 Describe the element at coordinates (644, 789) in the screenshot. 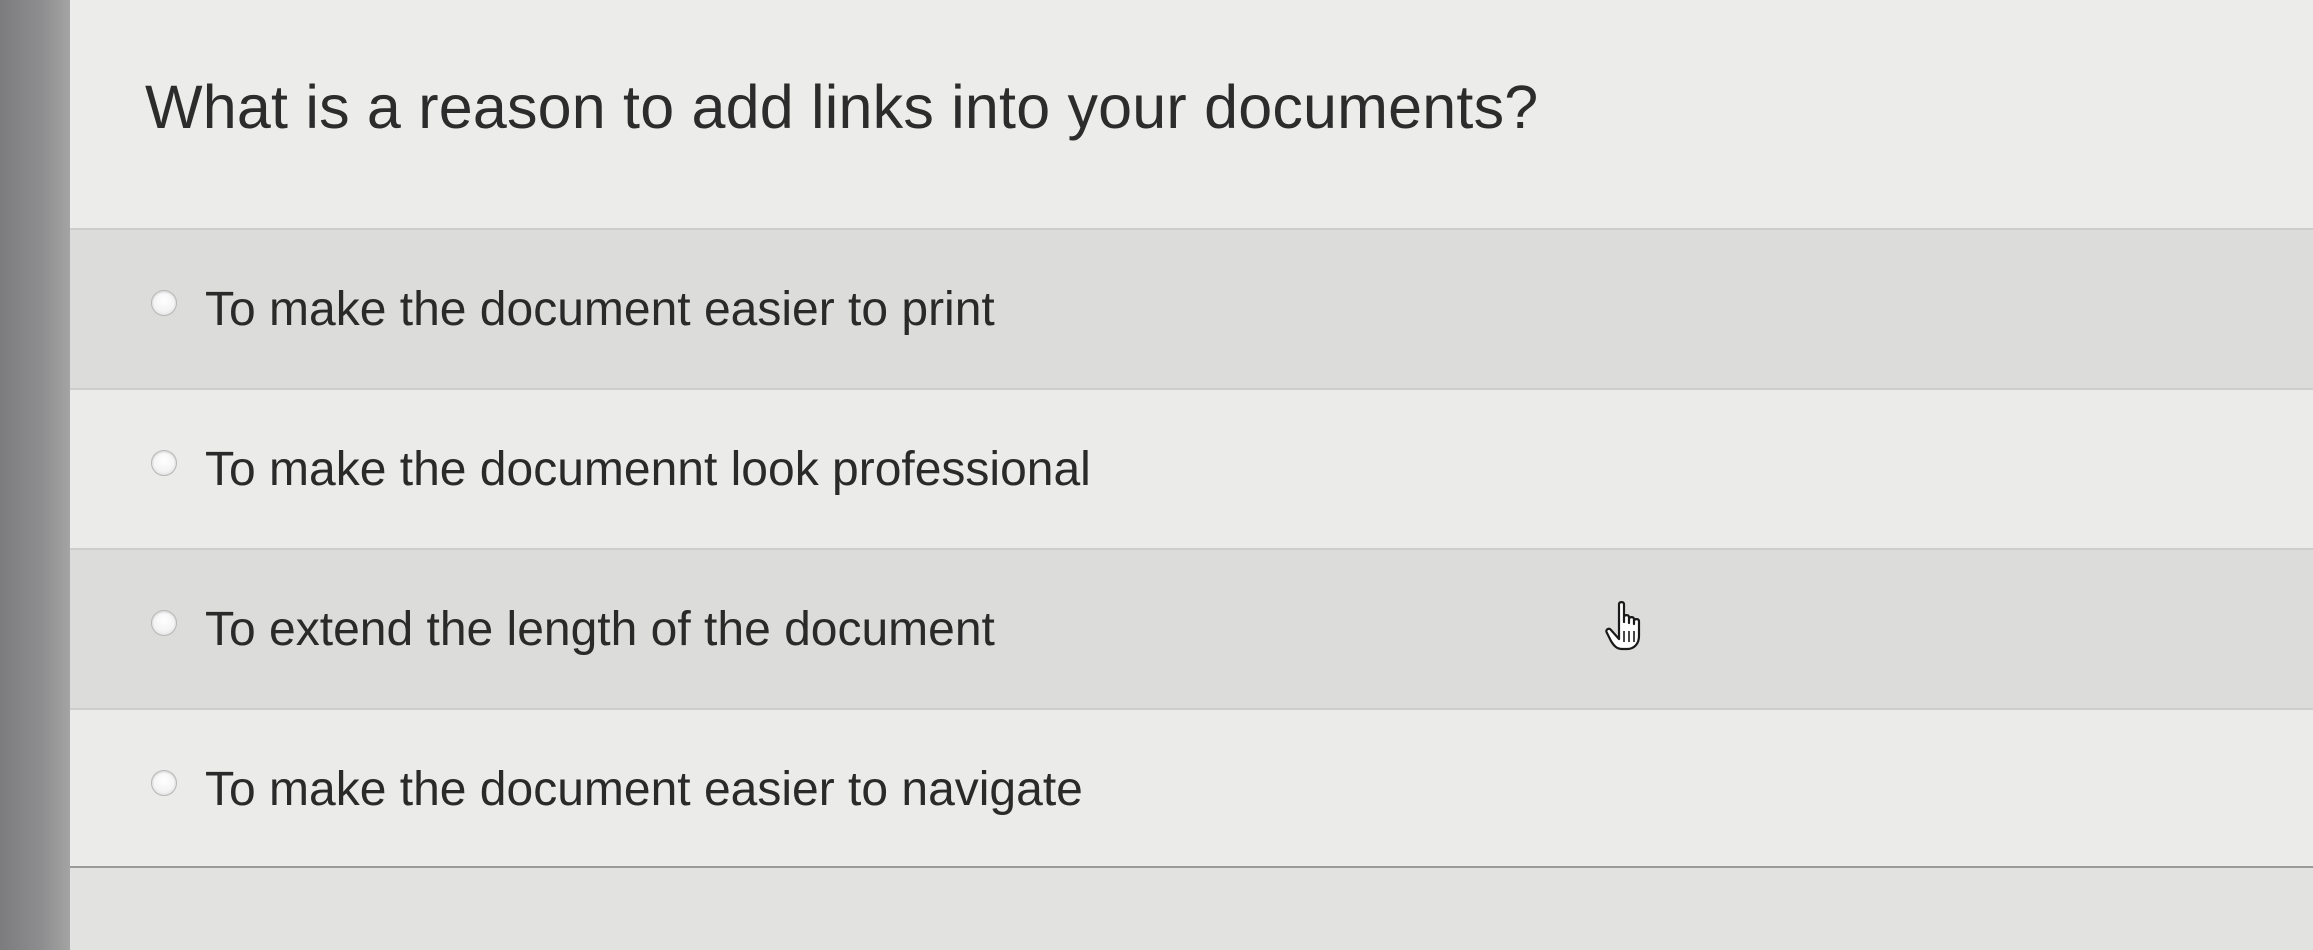

I see `answer-option-label: To make the document easier to navigate` at that location.